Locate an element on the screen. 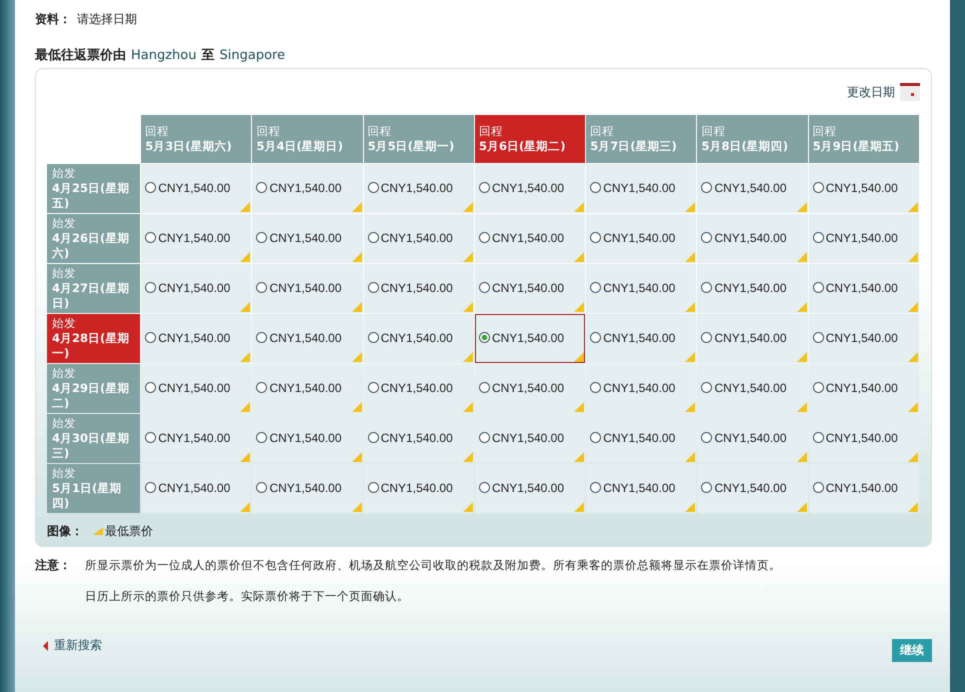 This screenshot has height=692, width=965. info-label: 资料： is located at coordinates (53, 19).